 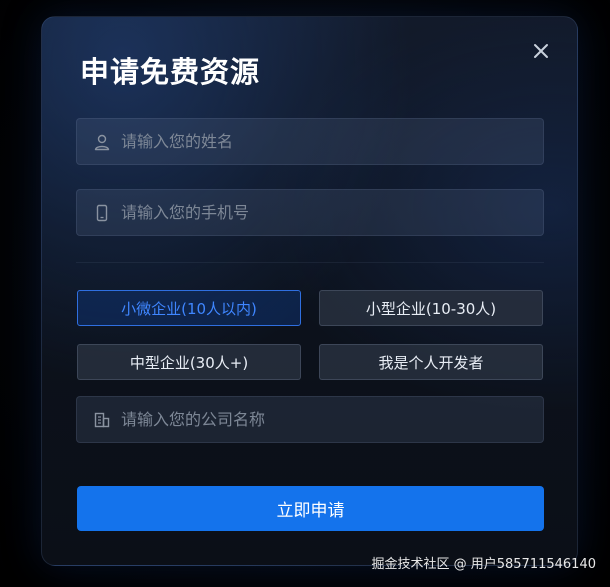 I want to click on building-icon, so click(x=102, y=419).